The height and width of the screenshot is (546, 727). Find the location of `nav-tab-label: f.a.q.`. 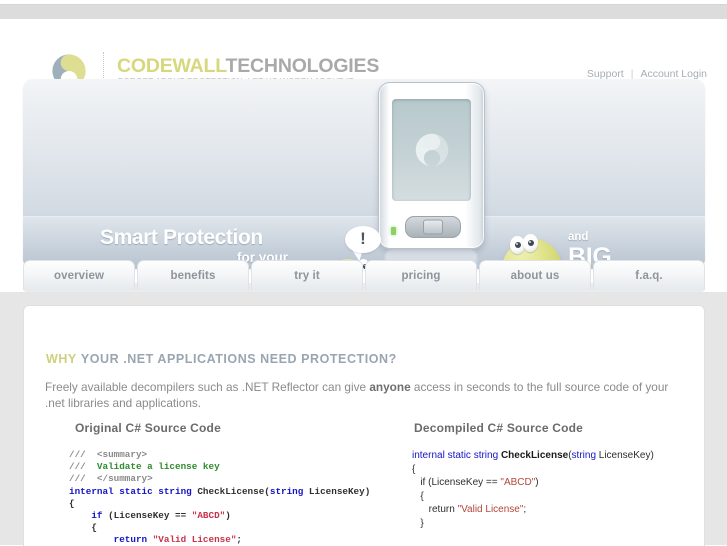

nav-tab-label: f.a.q. is located at coordinates (649, 275).